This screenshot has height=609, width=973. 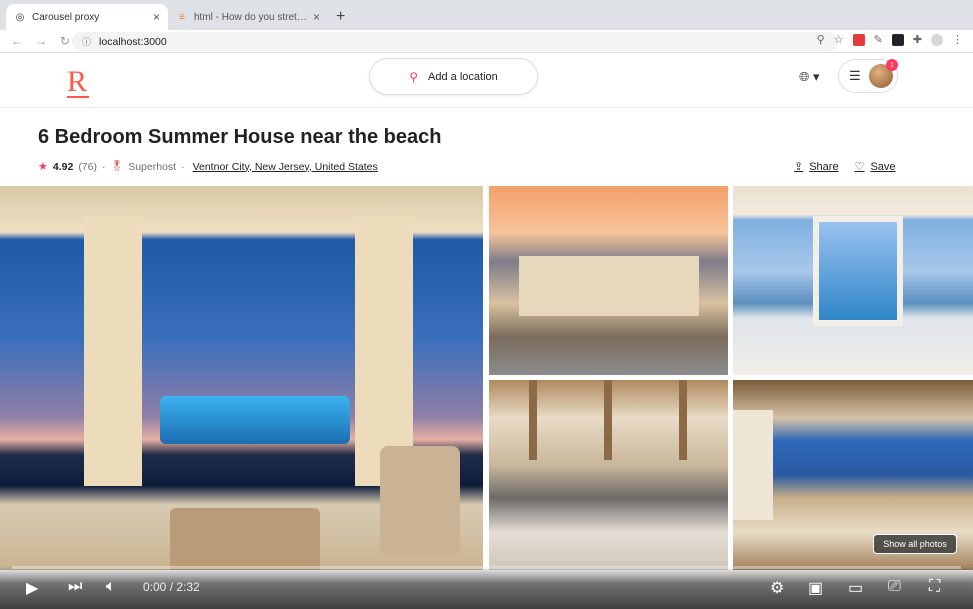 What do you see at coordinates (133, 41) in the screenshot?
I see `url-text: localhost:3000` at bounding box center [133, 41].